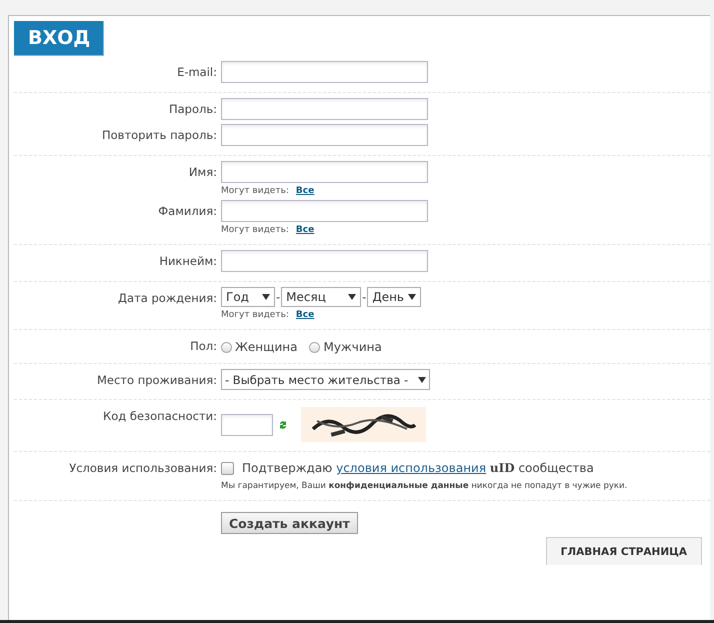 This screenshot has height=623, width=714. I want to click on terms-link: условия использования, so click(411, 468).